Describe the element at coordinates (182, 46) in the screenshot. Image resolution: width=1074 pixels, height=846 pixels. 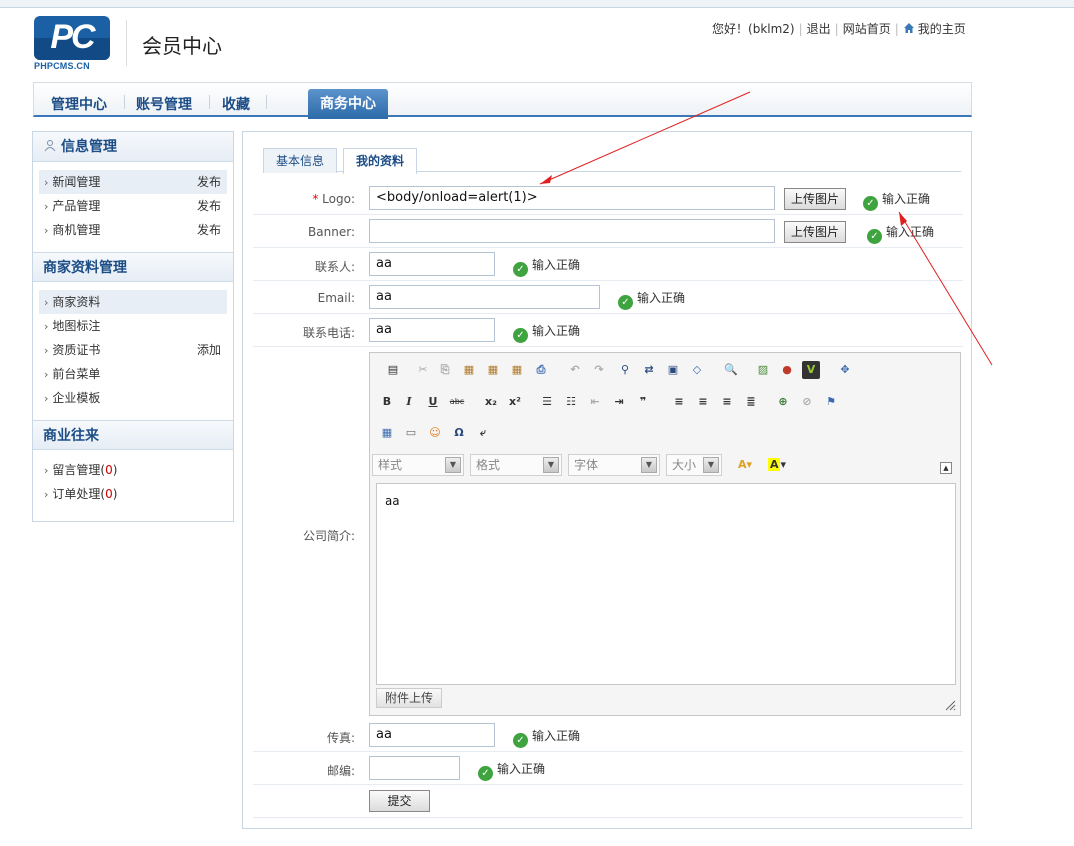
I see `page-title: 会员中心` at that location.